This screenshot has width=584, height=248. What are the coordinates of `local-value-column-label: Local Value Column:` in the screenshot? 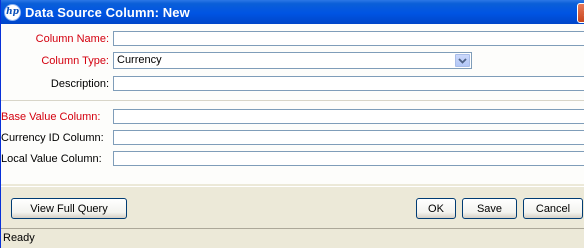 It's located at (51, 159).